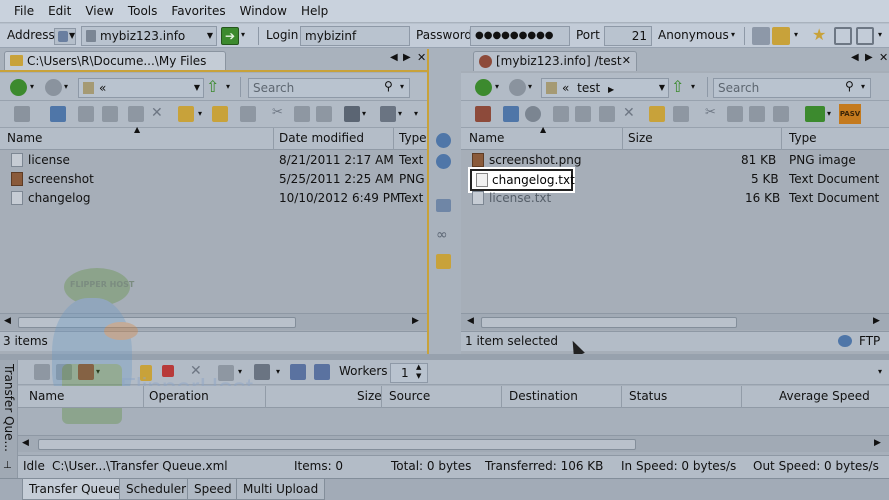  I want to click on copy-icon, so click(302, 114).